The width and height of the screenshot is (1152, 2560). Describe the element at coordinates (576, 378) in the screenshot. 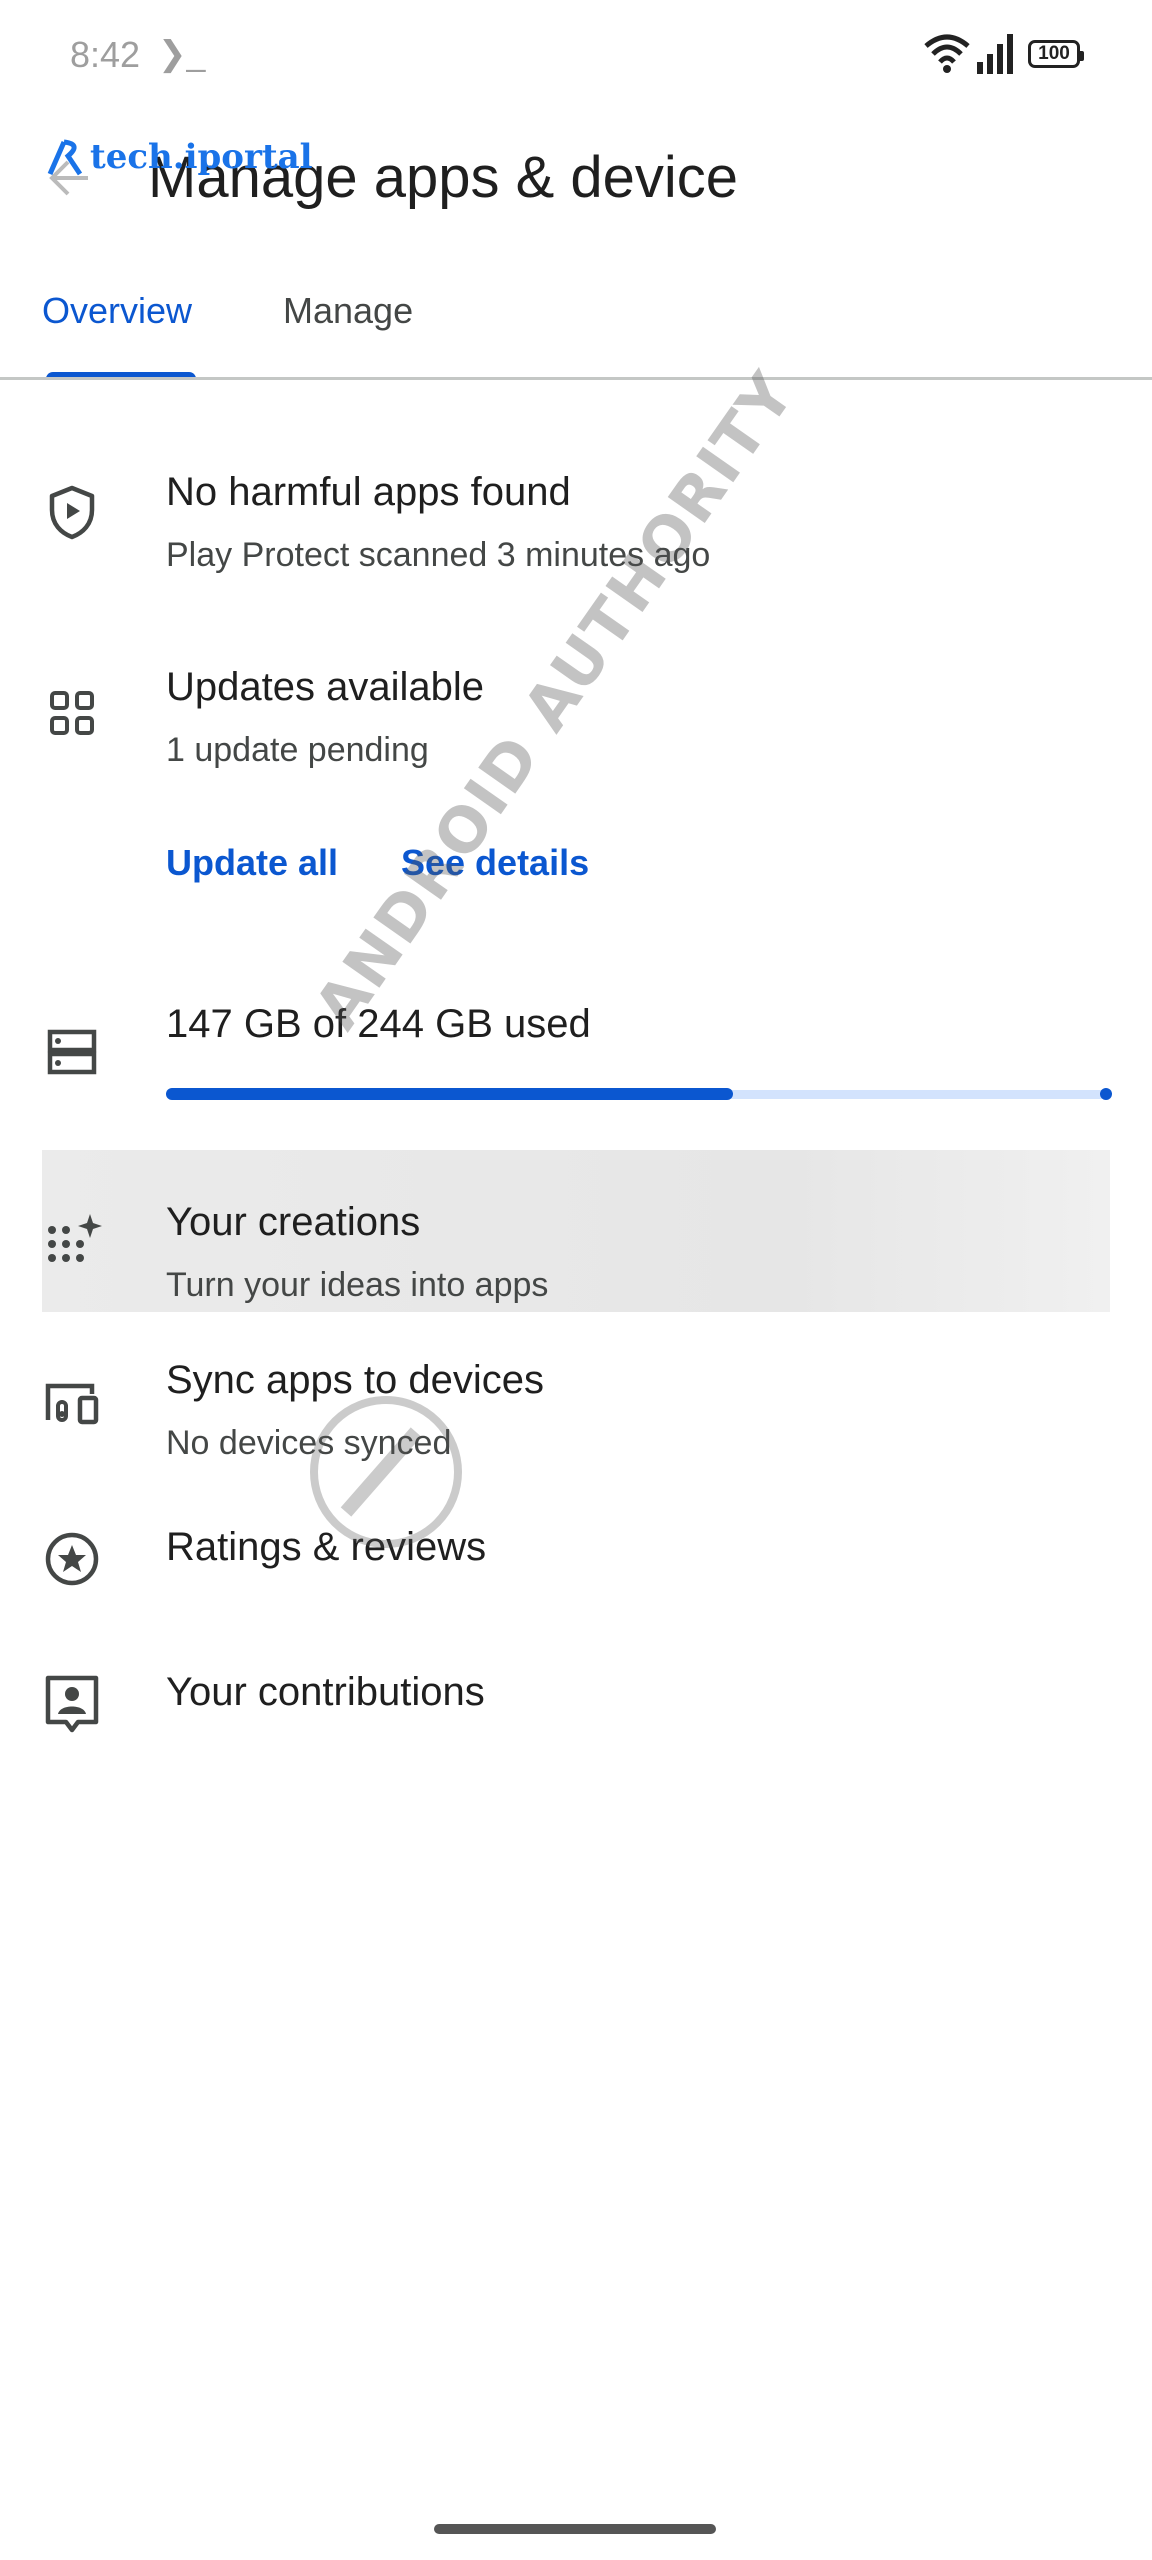

I see `tab-divider` at that location.